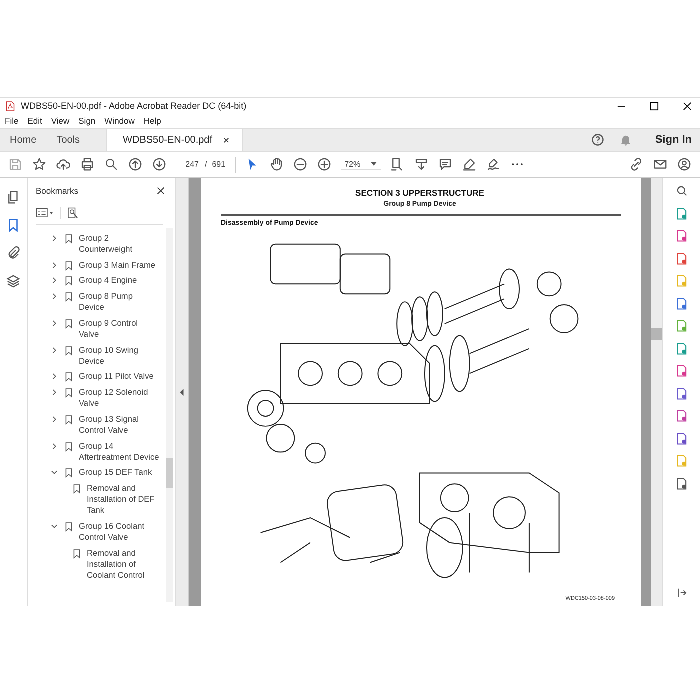  What do you see at coordinates (13, 253) in the screenshot?
I see `paperclip-icon` at bounding box center [13, 253].